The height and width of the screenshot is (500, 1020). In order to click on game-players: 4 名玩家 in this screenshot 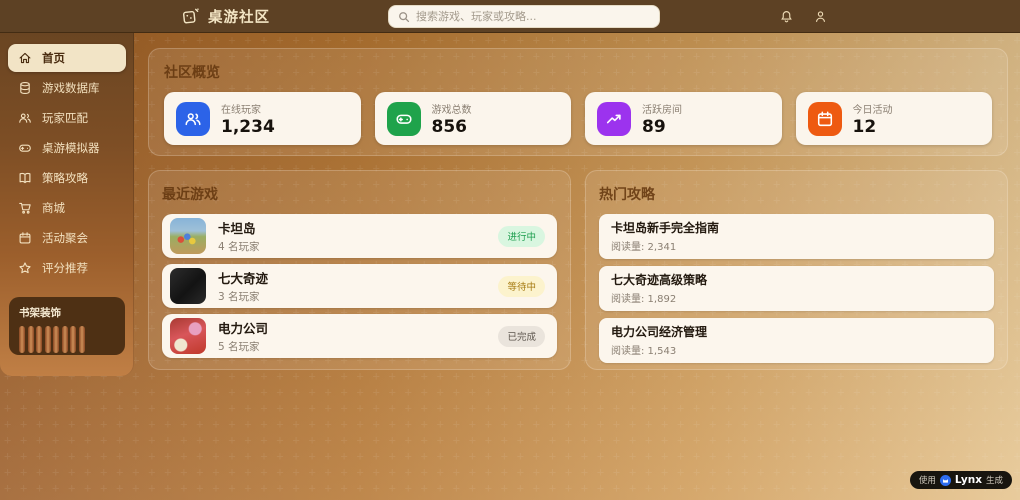, I will do `click(239, 247)`.